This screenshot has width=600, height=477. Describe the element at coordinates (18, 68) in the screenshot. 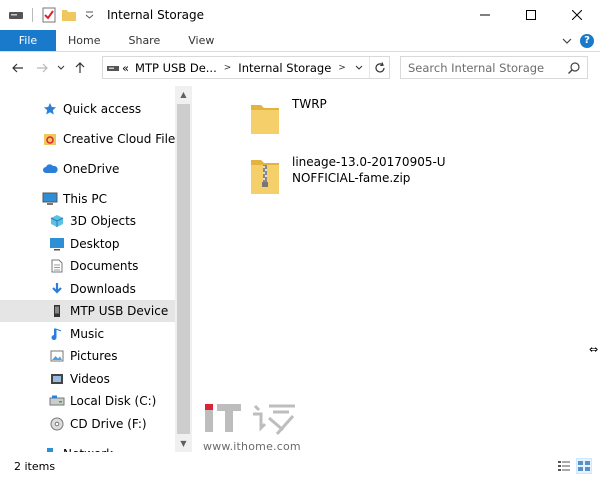

I see `back-button` at that location.